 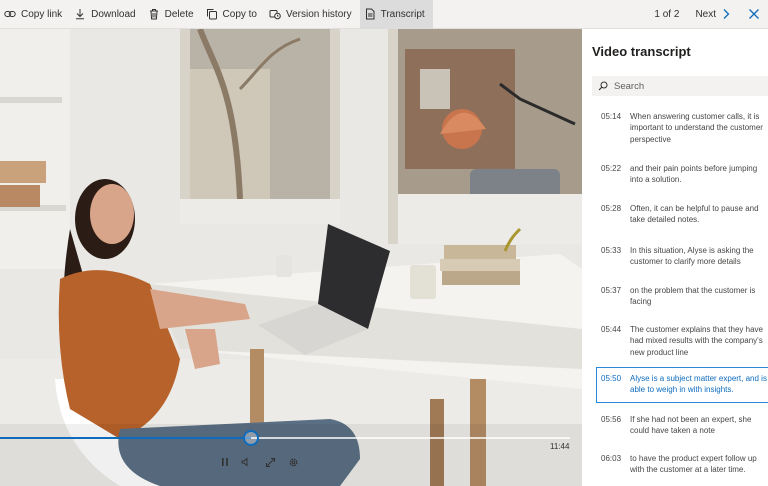 I want to click on transcript-search, so click(x=680, y=86).